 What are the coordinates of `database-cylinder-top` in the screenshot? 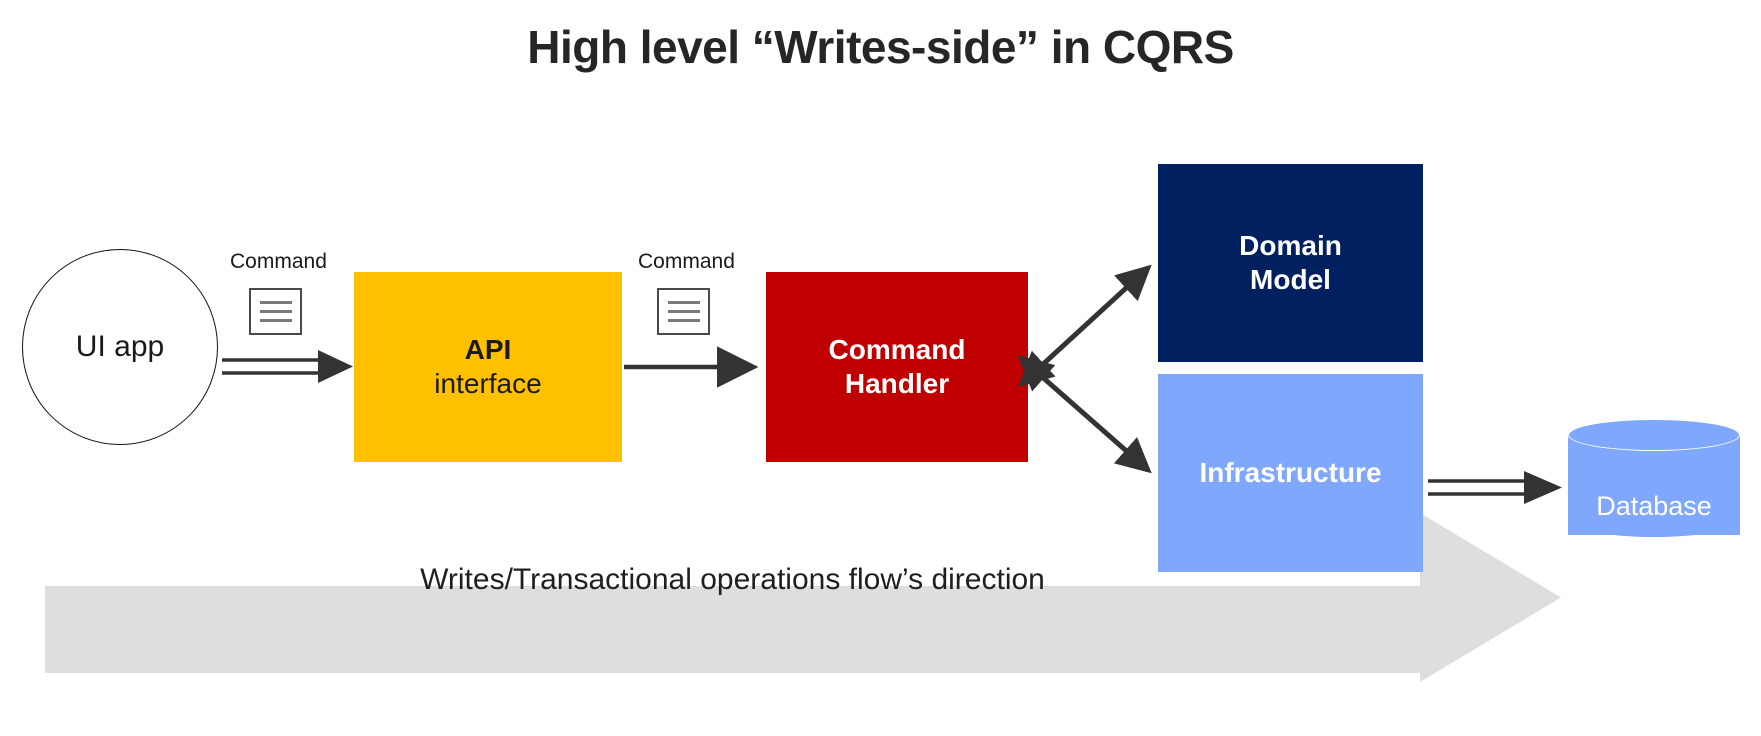 It's located at (1654, 435).